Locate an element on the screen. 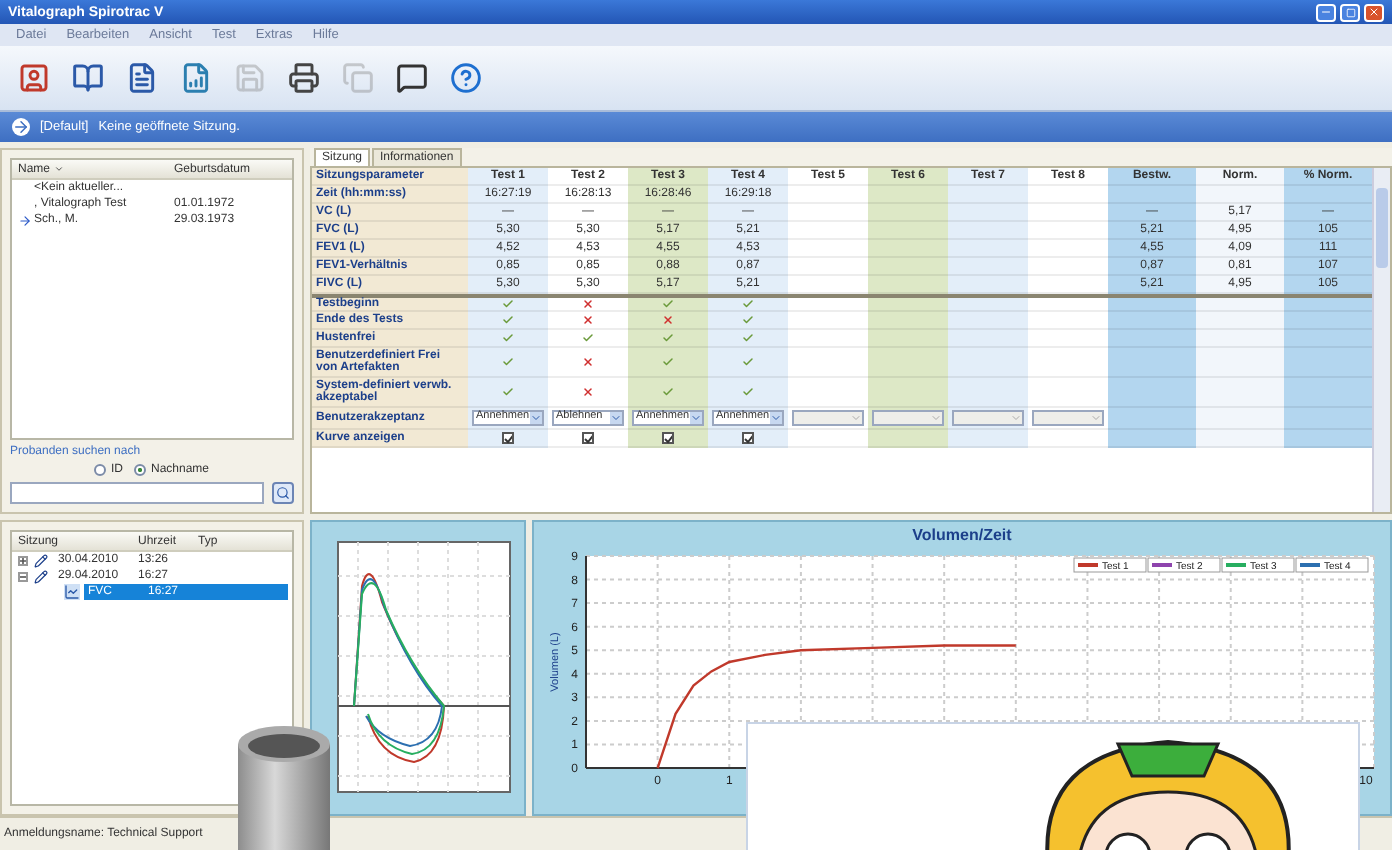  close-icon is located at coordinates (1374, 12).